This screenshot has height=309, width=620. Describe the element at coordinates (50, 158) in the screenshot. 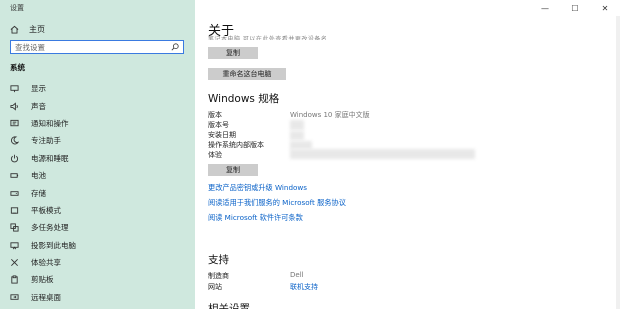

I see `sidebar-item-label: 电源和睡眠` at that location.